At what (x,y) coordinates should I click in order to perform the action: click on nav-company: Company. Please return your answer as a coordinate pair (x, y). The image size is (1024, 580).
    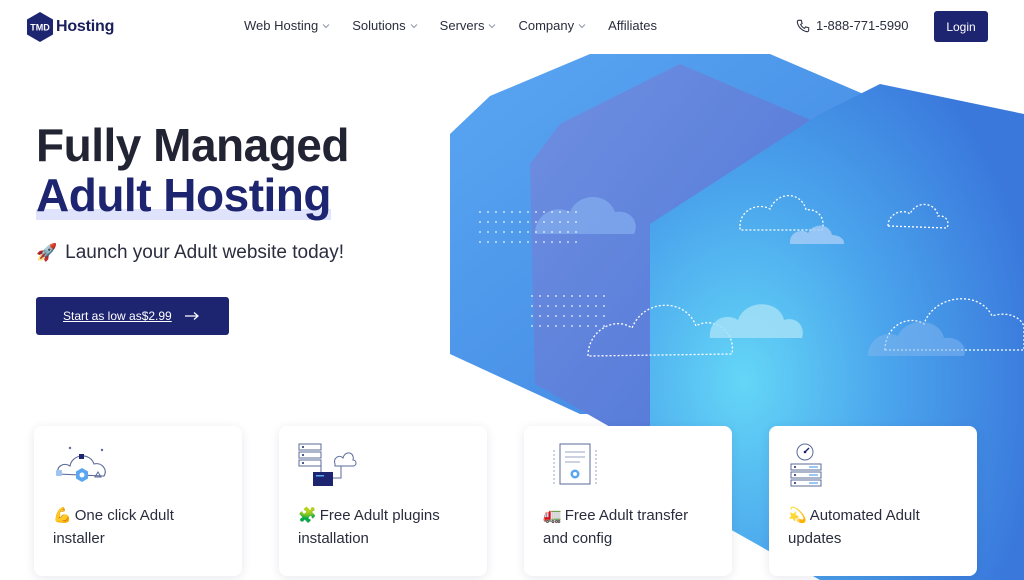
    Looking at the image, I should click on (552, 25).